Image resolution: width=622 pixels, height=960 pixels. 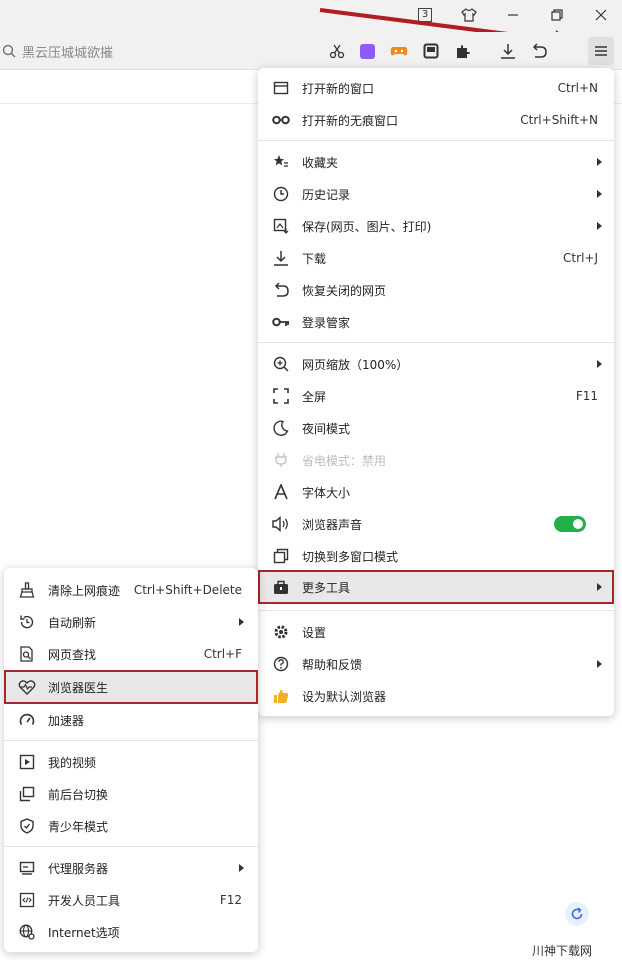 What do you see at coordinates (131, 826) in the screenshot?
I see `submenu-item-teen-mode: 青少年模式` at bounding box center [131, 826].